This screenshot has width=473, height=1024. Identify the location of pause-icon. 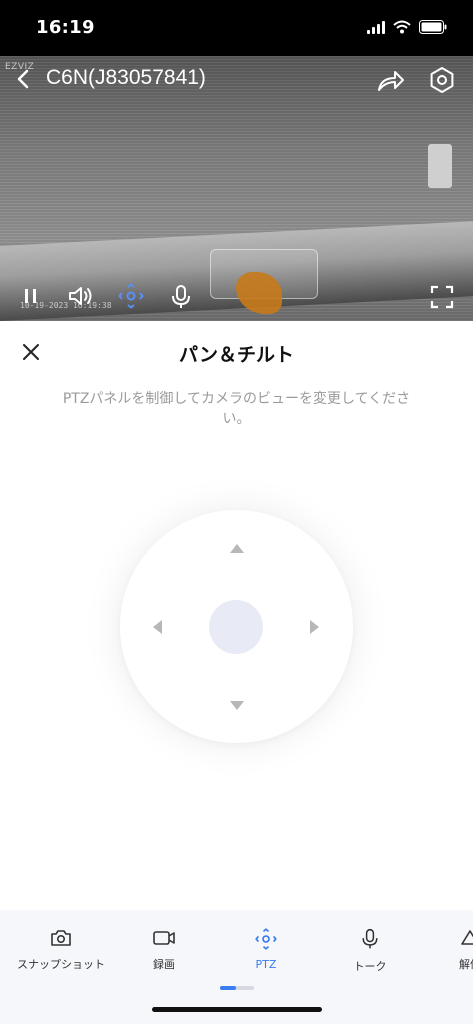
(31, 296).